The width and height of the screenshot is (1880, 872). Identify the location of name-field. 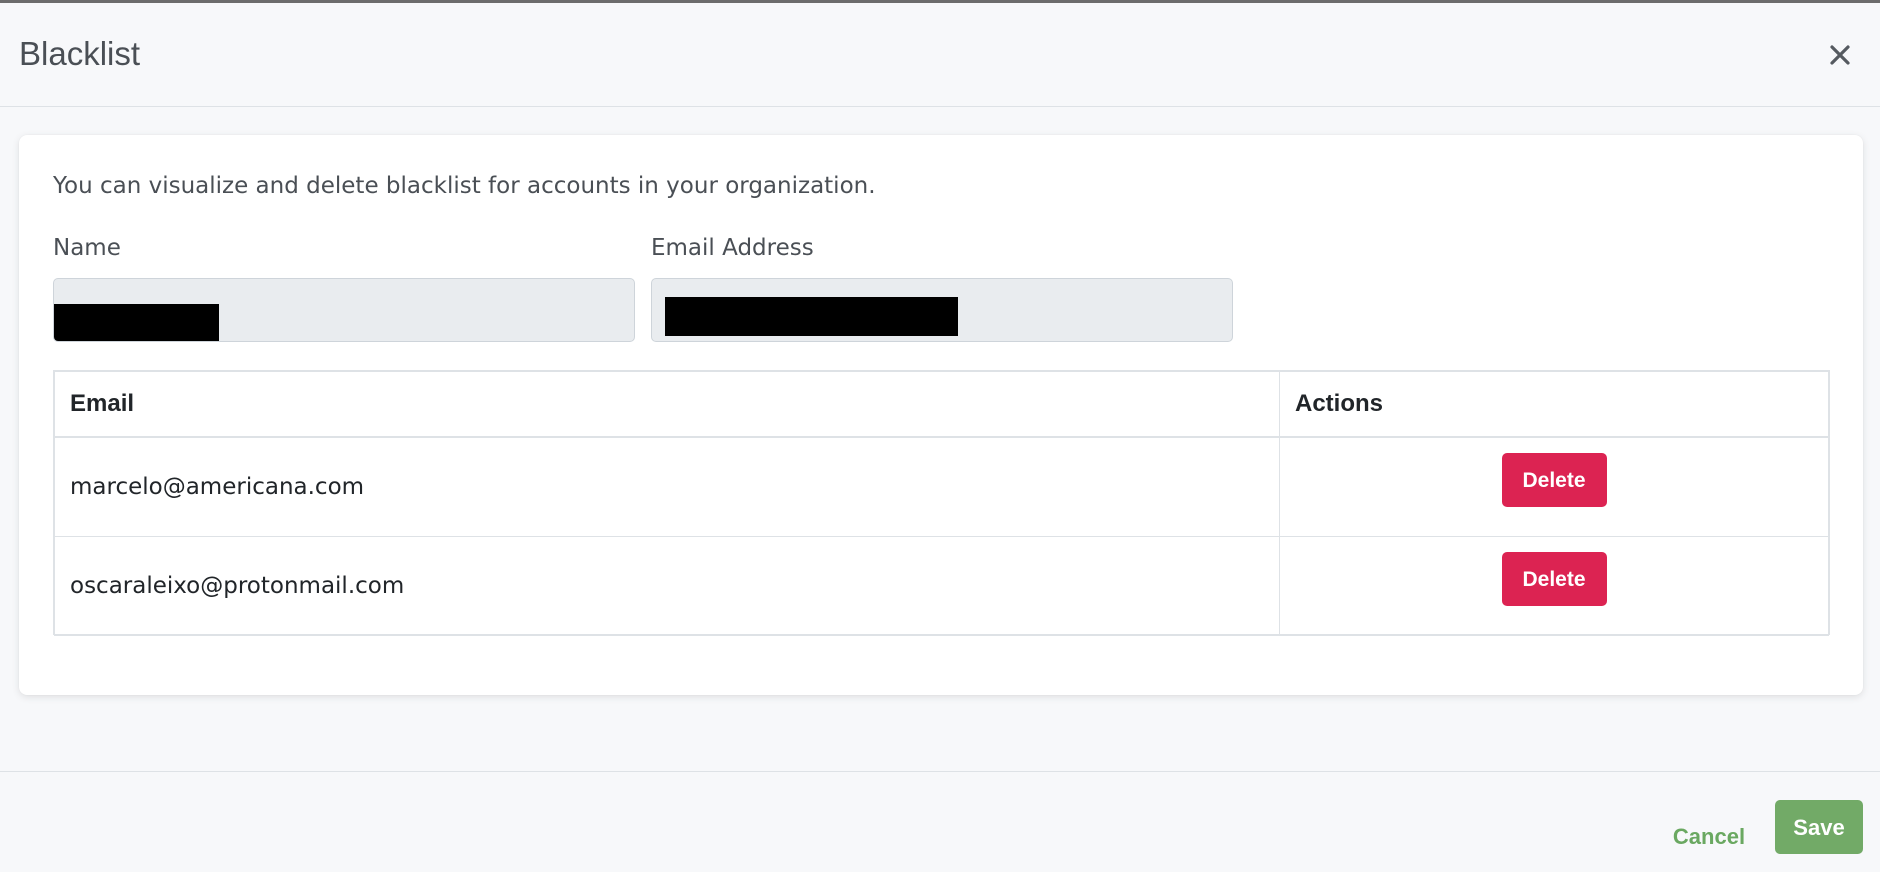
(344, 310).